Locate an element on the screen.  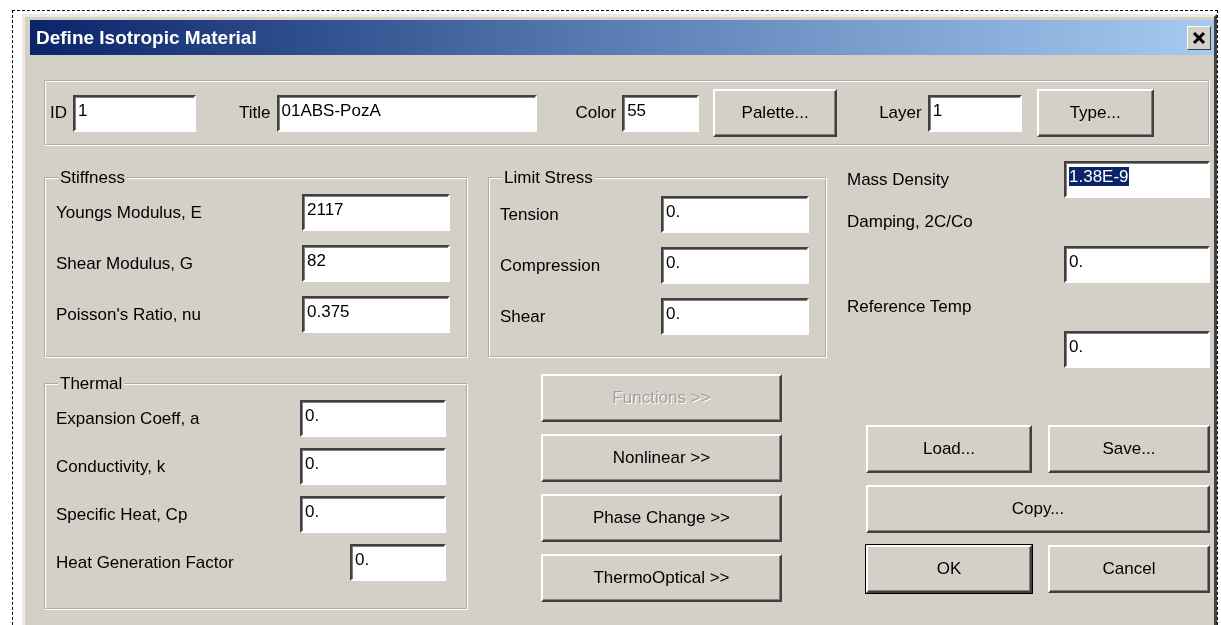
field-label: Layer is located at coordinates (900, 113).